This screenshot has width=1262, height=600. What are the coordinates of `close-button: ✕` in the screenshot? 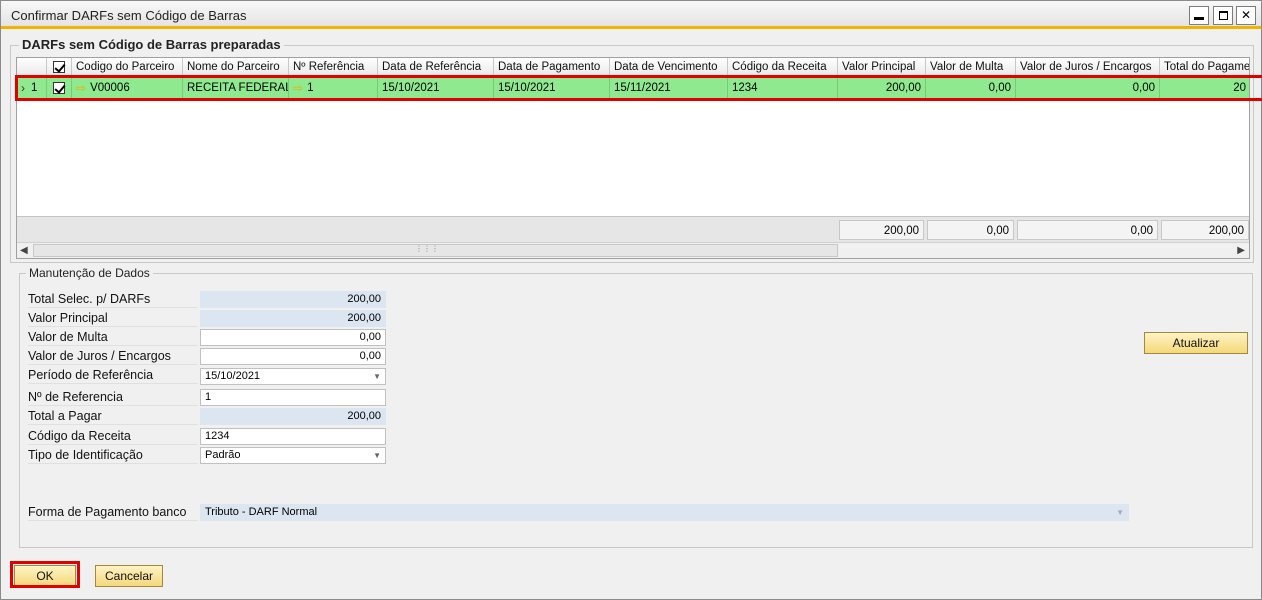 It's located at (1246, 15).